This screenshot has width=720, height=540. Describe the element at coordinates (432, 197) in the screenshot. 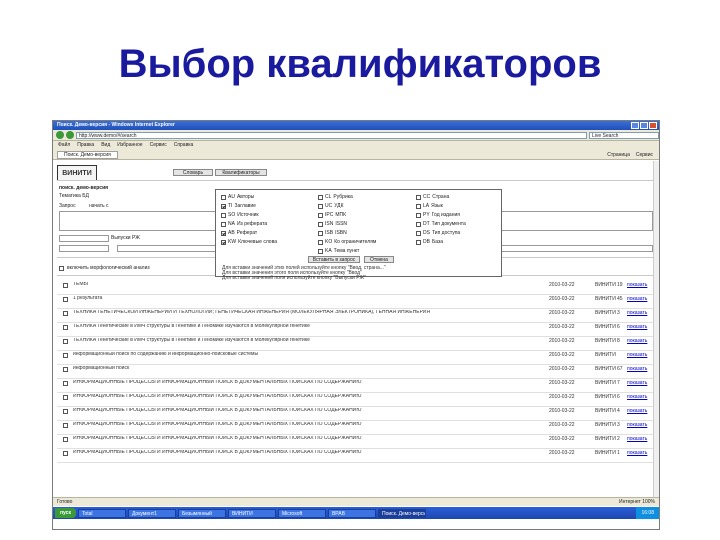

I see `qualifier-cc: CC Страна` at that location.